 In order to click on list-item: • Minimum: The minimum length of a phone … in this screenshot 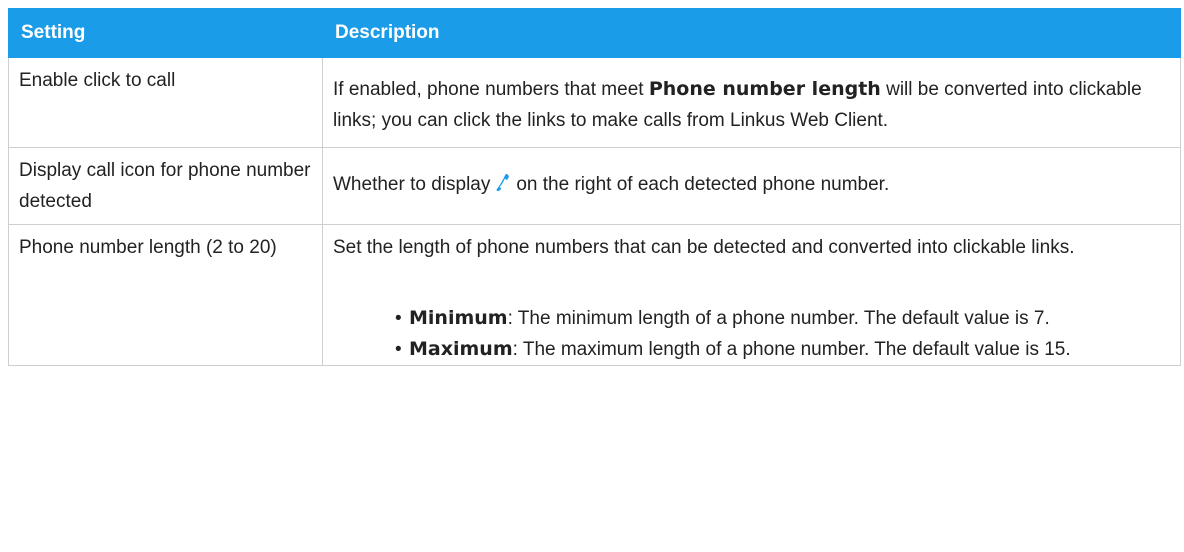, I will do `click(782, 318)`.